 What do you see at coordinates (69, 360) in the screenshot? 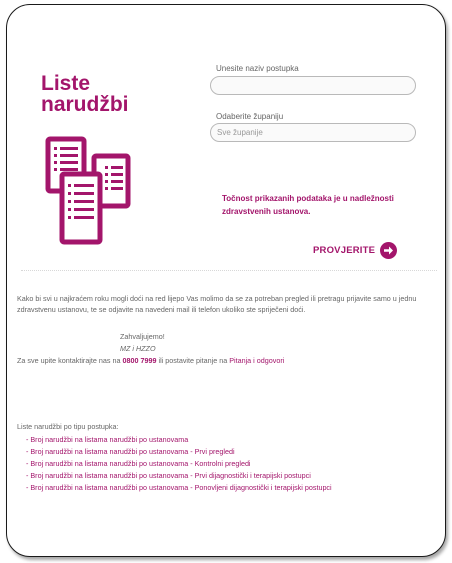
I see `contact-prefix: Za sve upite kontaktirajte nas na` at bounding box center [69, 360].